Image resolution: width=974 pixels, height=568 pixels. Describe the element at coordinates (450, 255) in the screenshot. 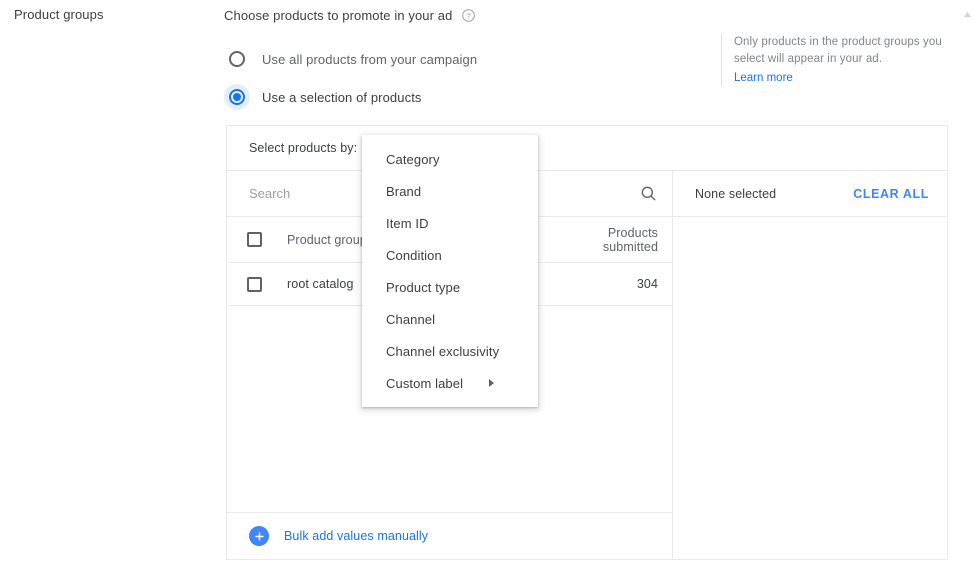

I see `menu-item-condition: Condition` at that location.